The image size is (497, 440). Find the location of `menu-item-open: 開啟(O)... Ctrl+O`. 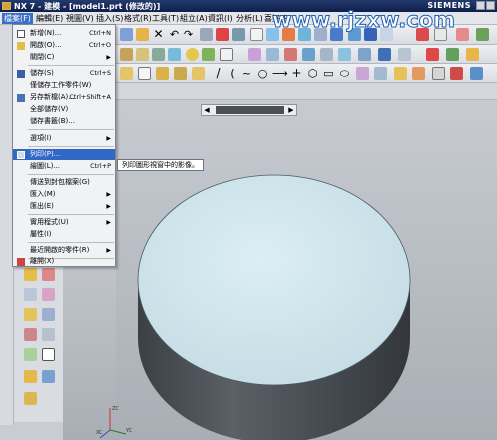

menu-item-open: 開啟(O)... Ctrl+O is located at coordinates (64, 45).